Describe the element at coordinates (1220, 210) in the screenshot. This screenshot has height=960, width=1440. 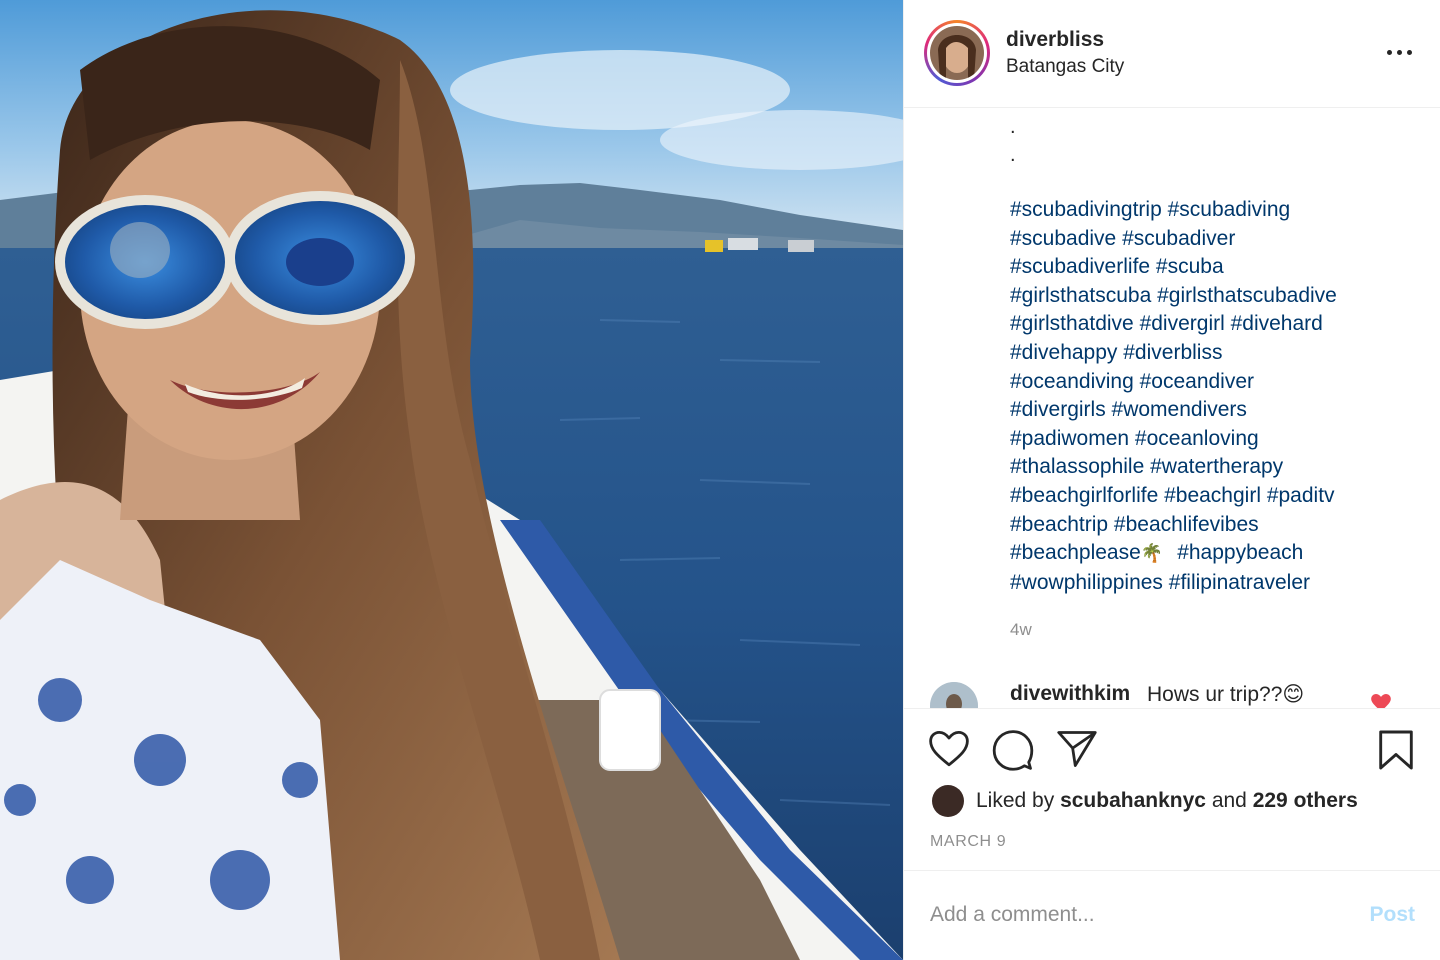
I see `hashtag-line: #scubadivingtrip #scubadiving` at that location.